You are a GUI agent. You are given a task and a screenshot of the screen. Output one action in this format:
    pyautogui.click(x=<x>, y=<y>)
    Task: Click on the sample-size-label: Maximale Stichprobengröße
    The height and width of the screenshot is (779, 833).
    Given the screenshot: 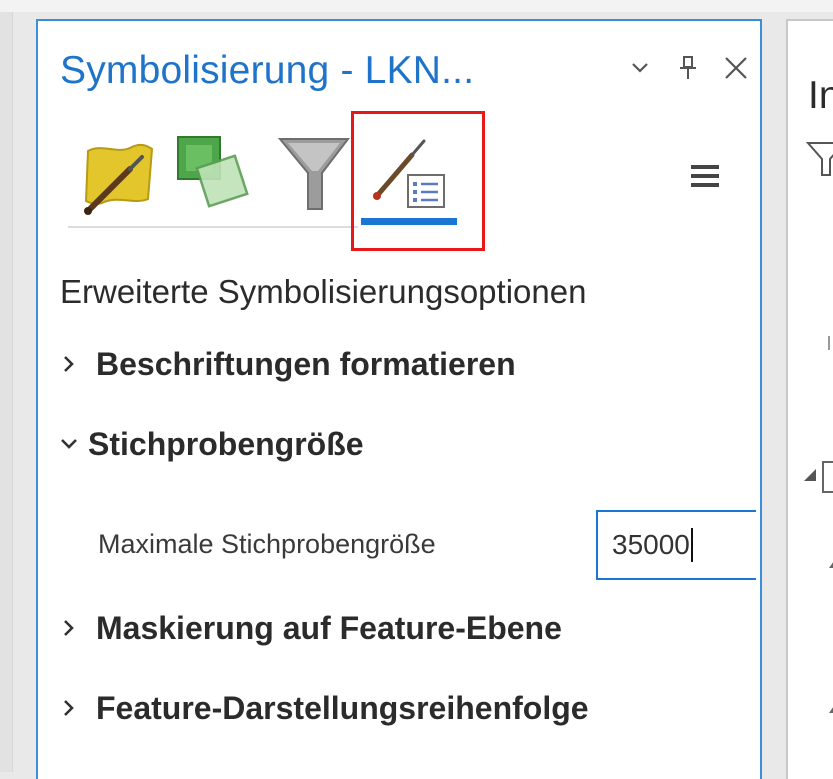 What is the action you would take?
    pyautogui.click(x=267, y=544)
    